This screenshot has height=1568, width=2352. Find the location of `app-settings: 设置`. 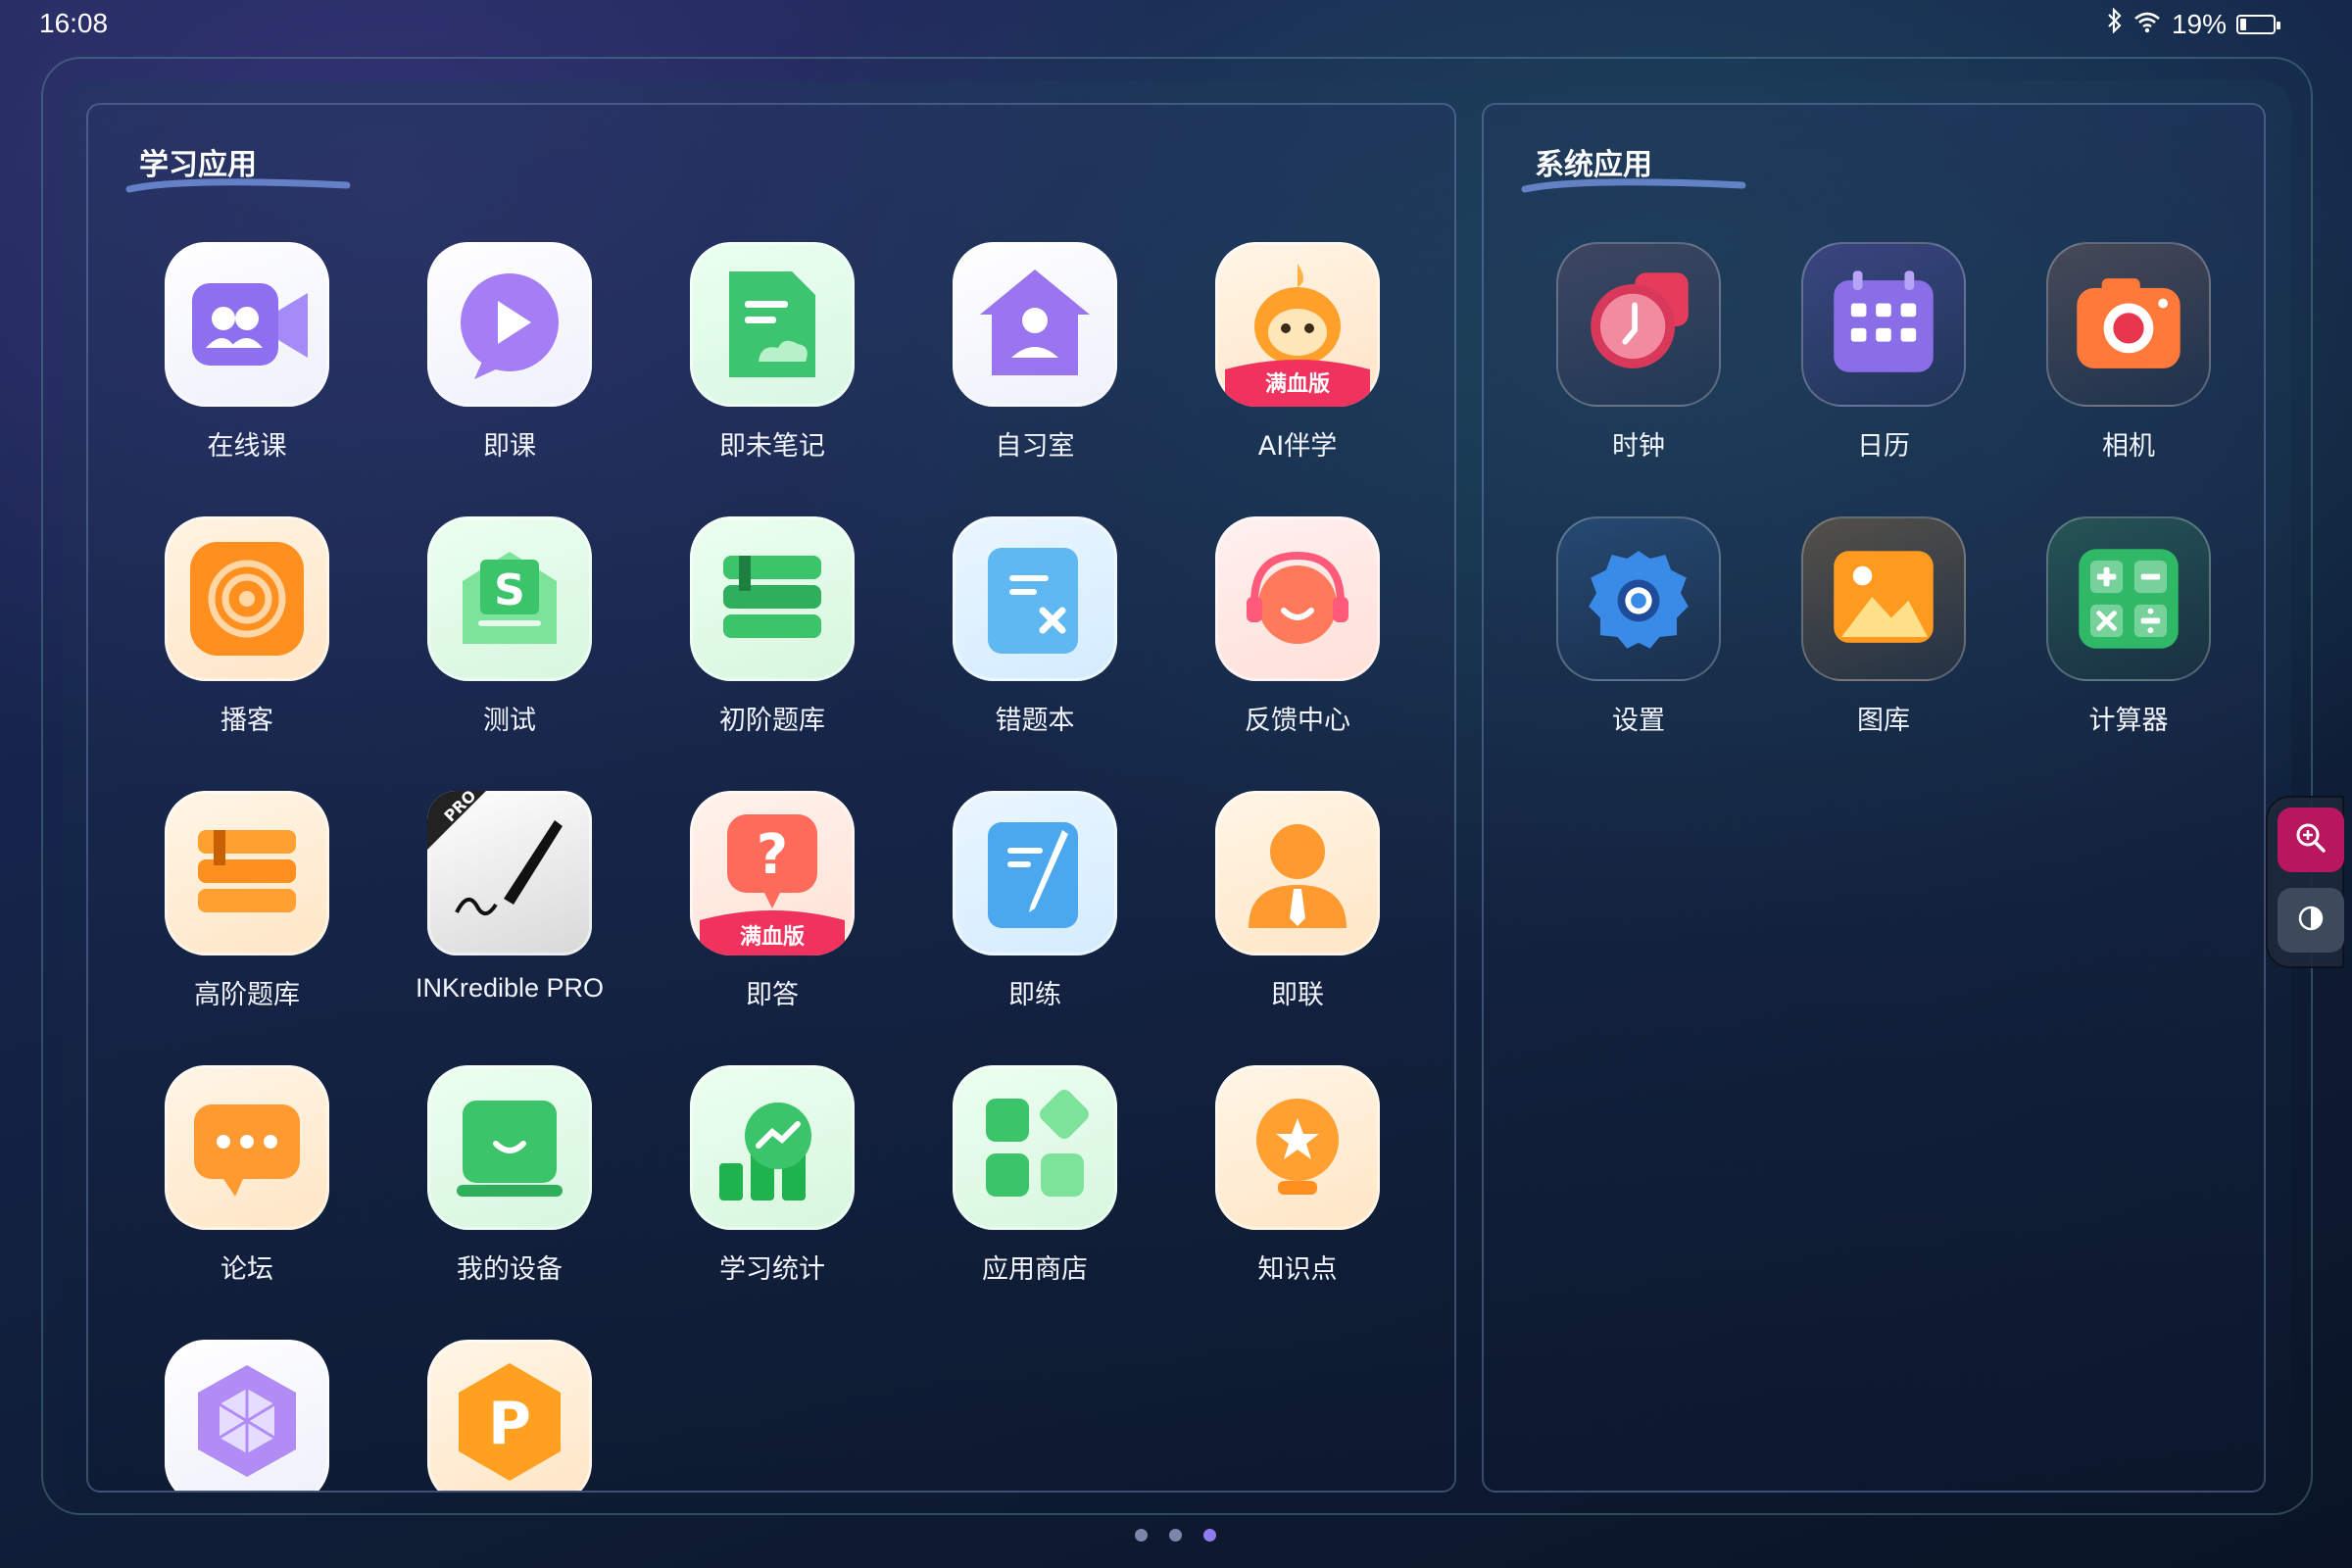

app-settings: 设置 is located at coordinates (1638, 638).